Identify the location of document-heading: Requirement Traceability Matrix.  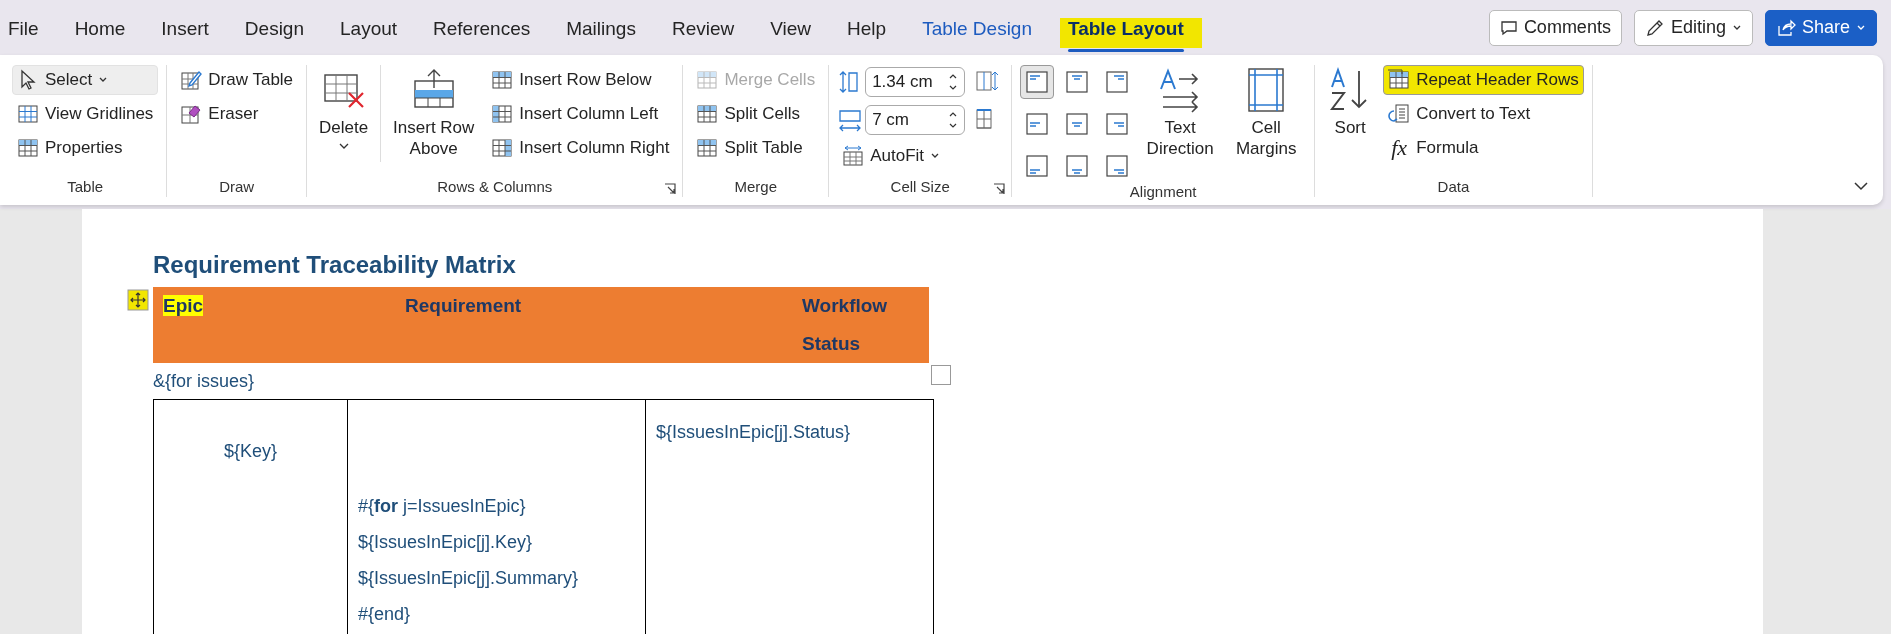
(335, 265).